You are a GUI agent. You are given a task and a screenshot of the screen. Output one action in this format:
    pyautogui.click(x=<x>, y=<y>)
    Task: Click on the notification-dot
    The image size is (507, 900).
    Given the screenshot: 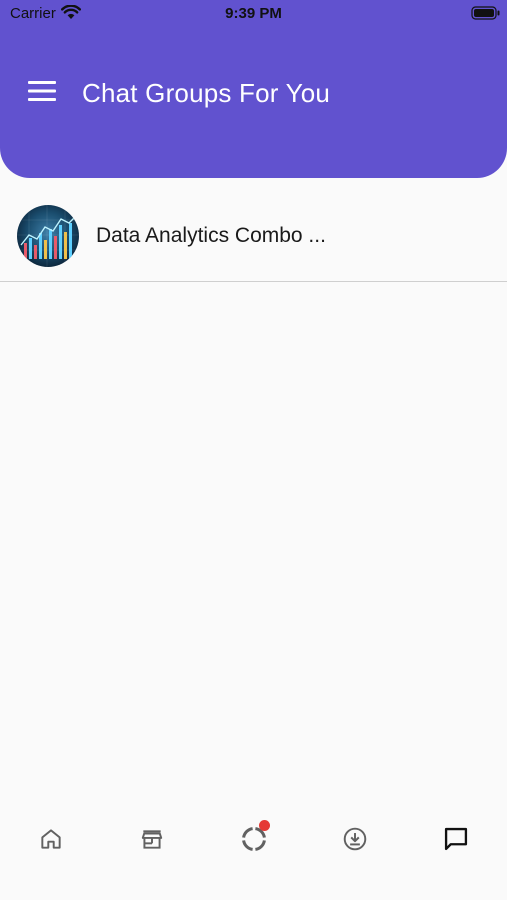 What is the action you would take?
    pyautogui.click(x=264, y=825)
    